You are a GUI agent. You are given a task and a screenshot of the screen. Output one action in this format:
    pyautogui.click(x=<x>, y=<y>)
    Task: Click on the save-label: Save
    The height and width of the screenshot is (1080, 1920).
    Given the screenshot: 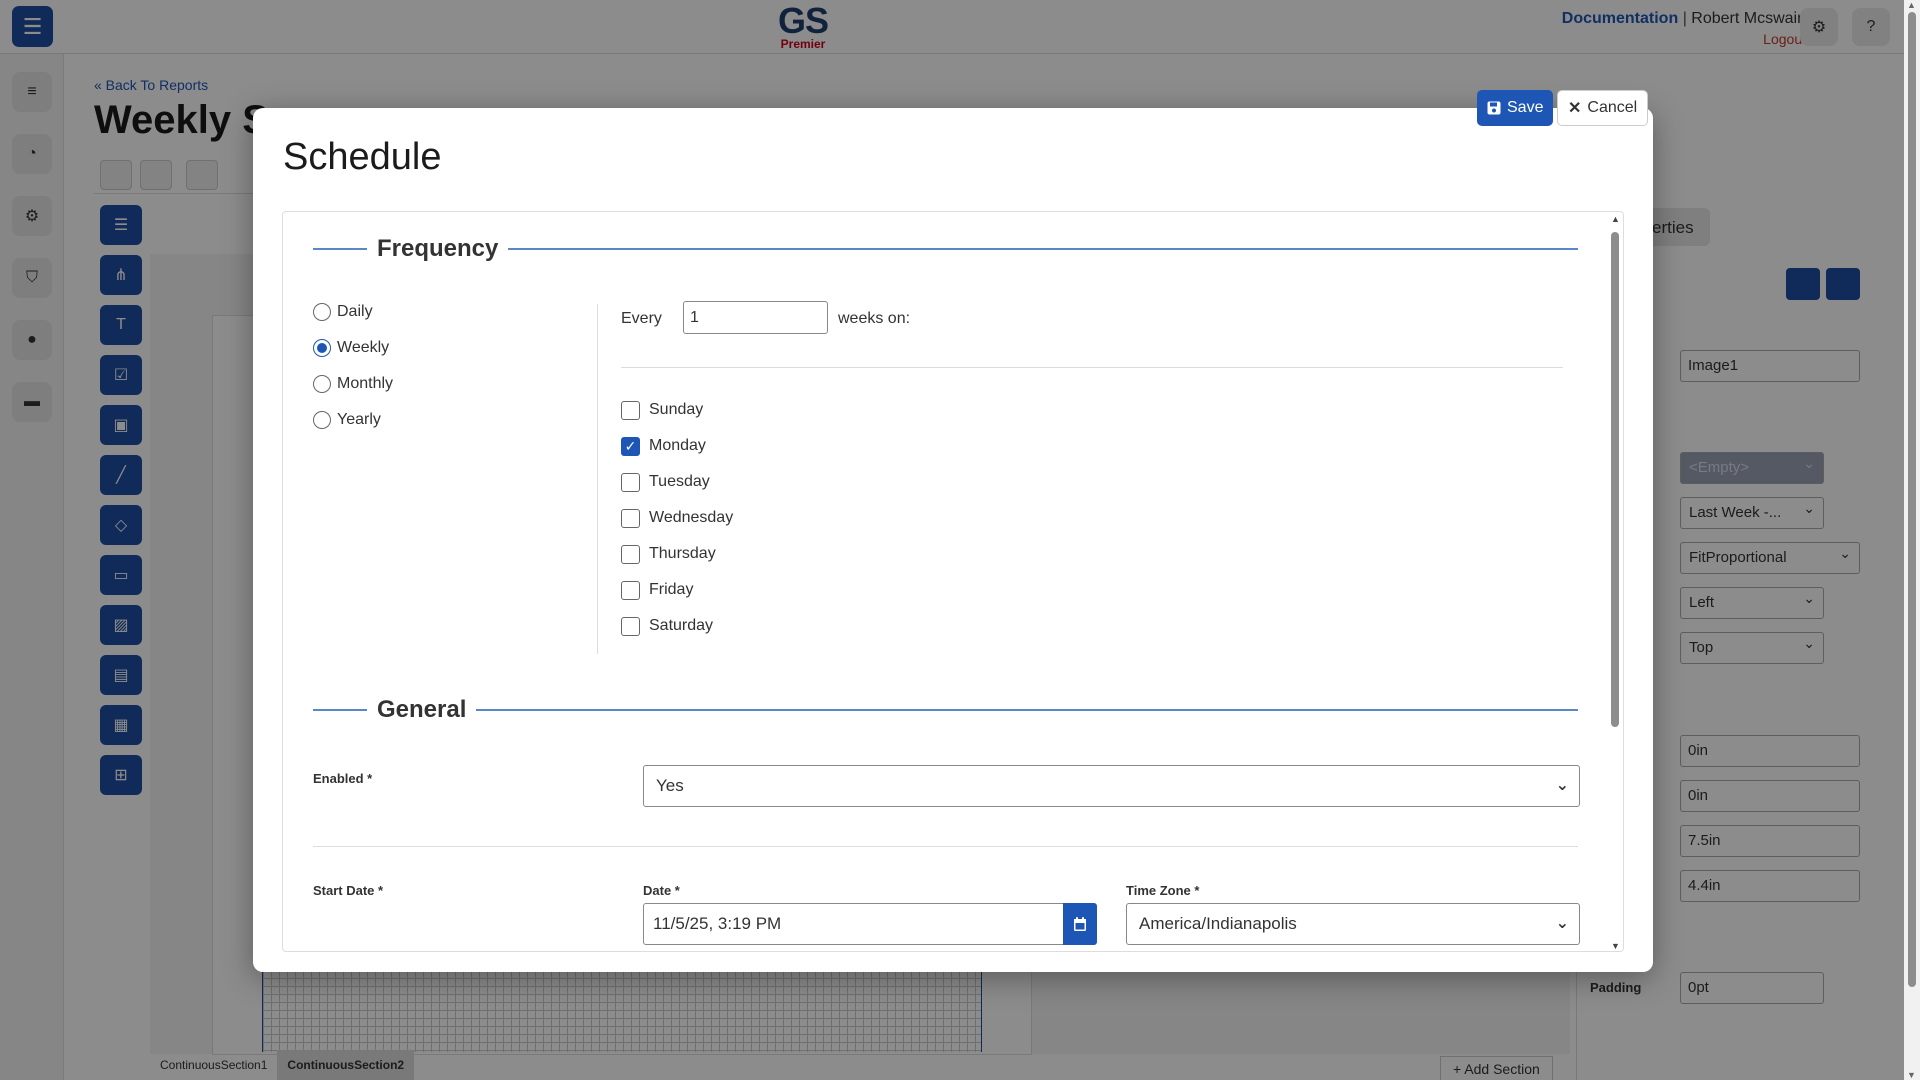 What is the action you would take?
    pyautogui.click(x=1525, y=107)
    